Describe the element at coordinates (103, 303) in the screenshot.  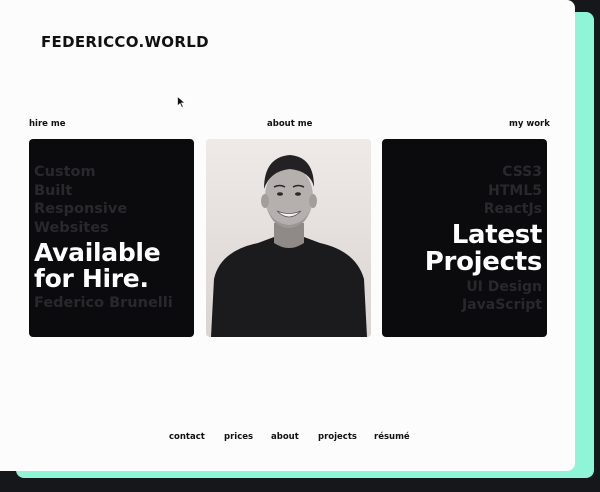
I see `hire-name: Federico Brunelli` at that location.